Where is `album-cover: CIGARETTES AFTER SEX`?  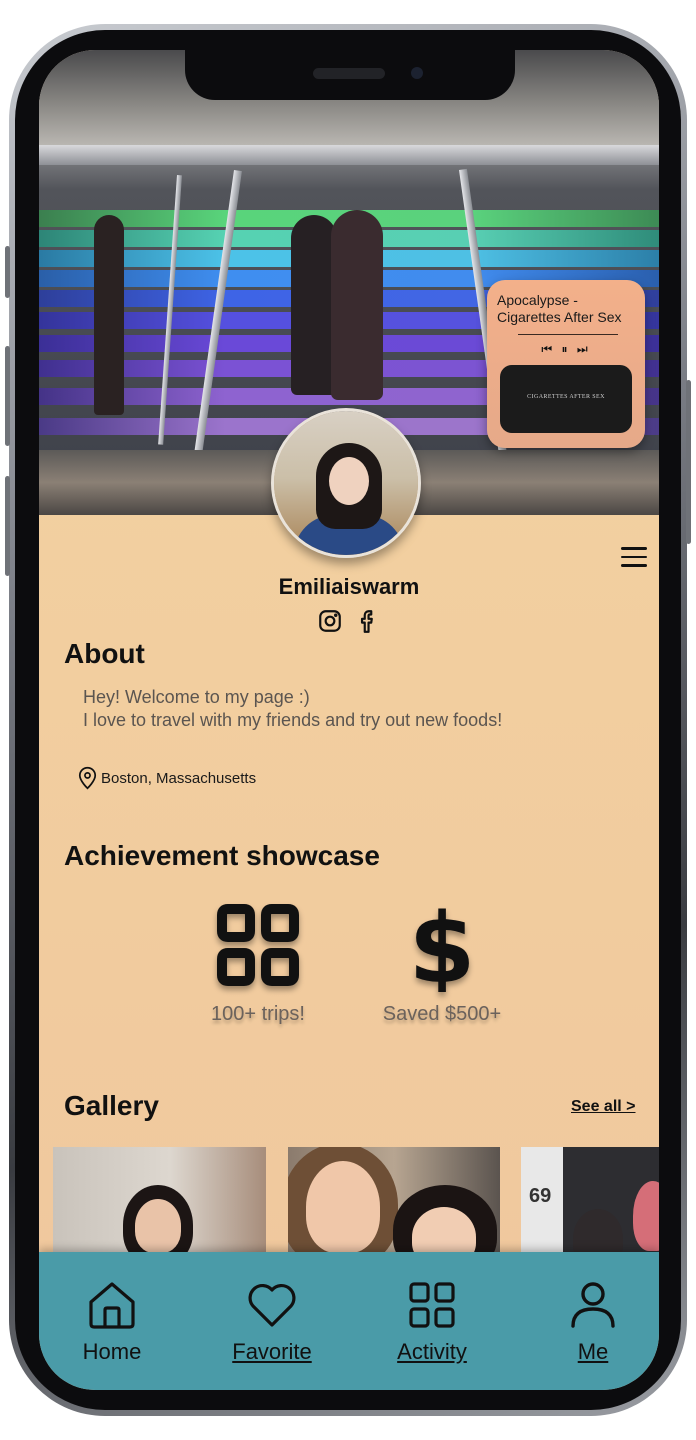 album-cover: CIGARETTES AFTER SEX is located at coordinates (566, 399).